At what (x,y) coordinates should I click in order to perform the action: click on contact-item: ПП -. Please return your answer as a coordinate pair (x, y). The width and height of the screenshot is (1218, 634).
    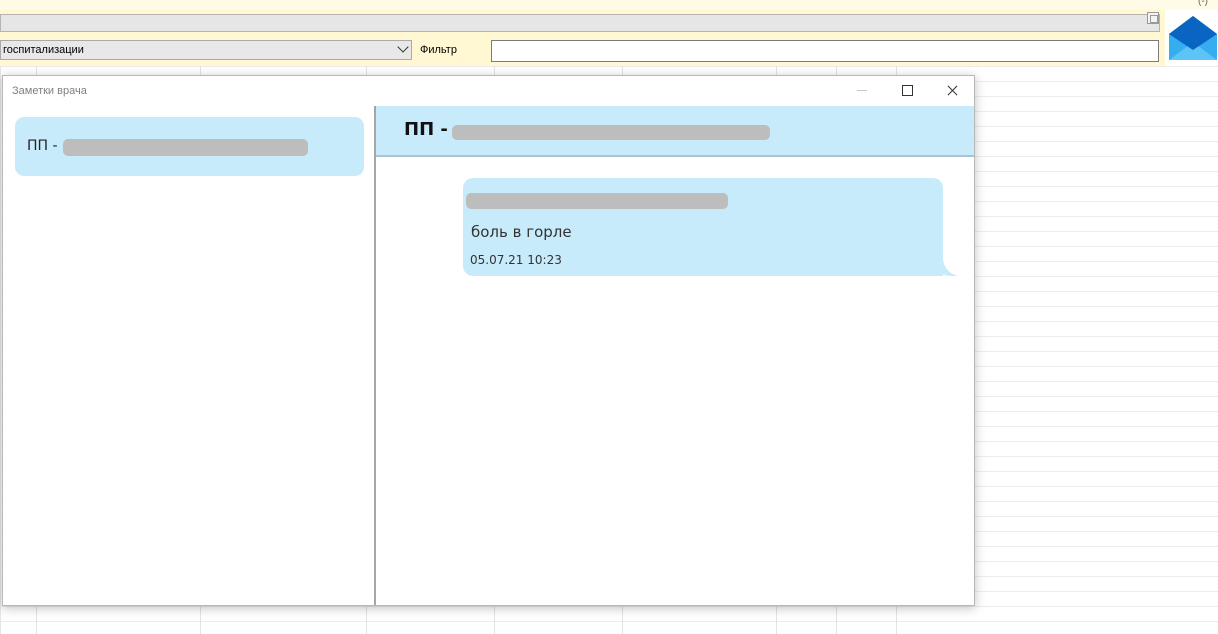
    Looking at the image, I should click on (189, 146).